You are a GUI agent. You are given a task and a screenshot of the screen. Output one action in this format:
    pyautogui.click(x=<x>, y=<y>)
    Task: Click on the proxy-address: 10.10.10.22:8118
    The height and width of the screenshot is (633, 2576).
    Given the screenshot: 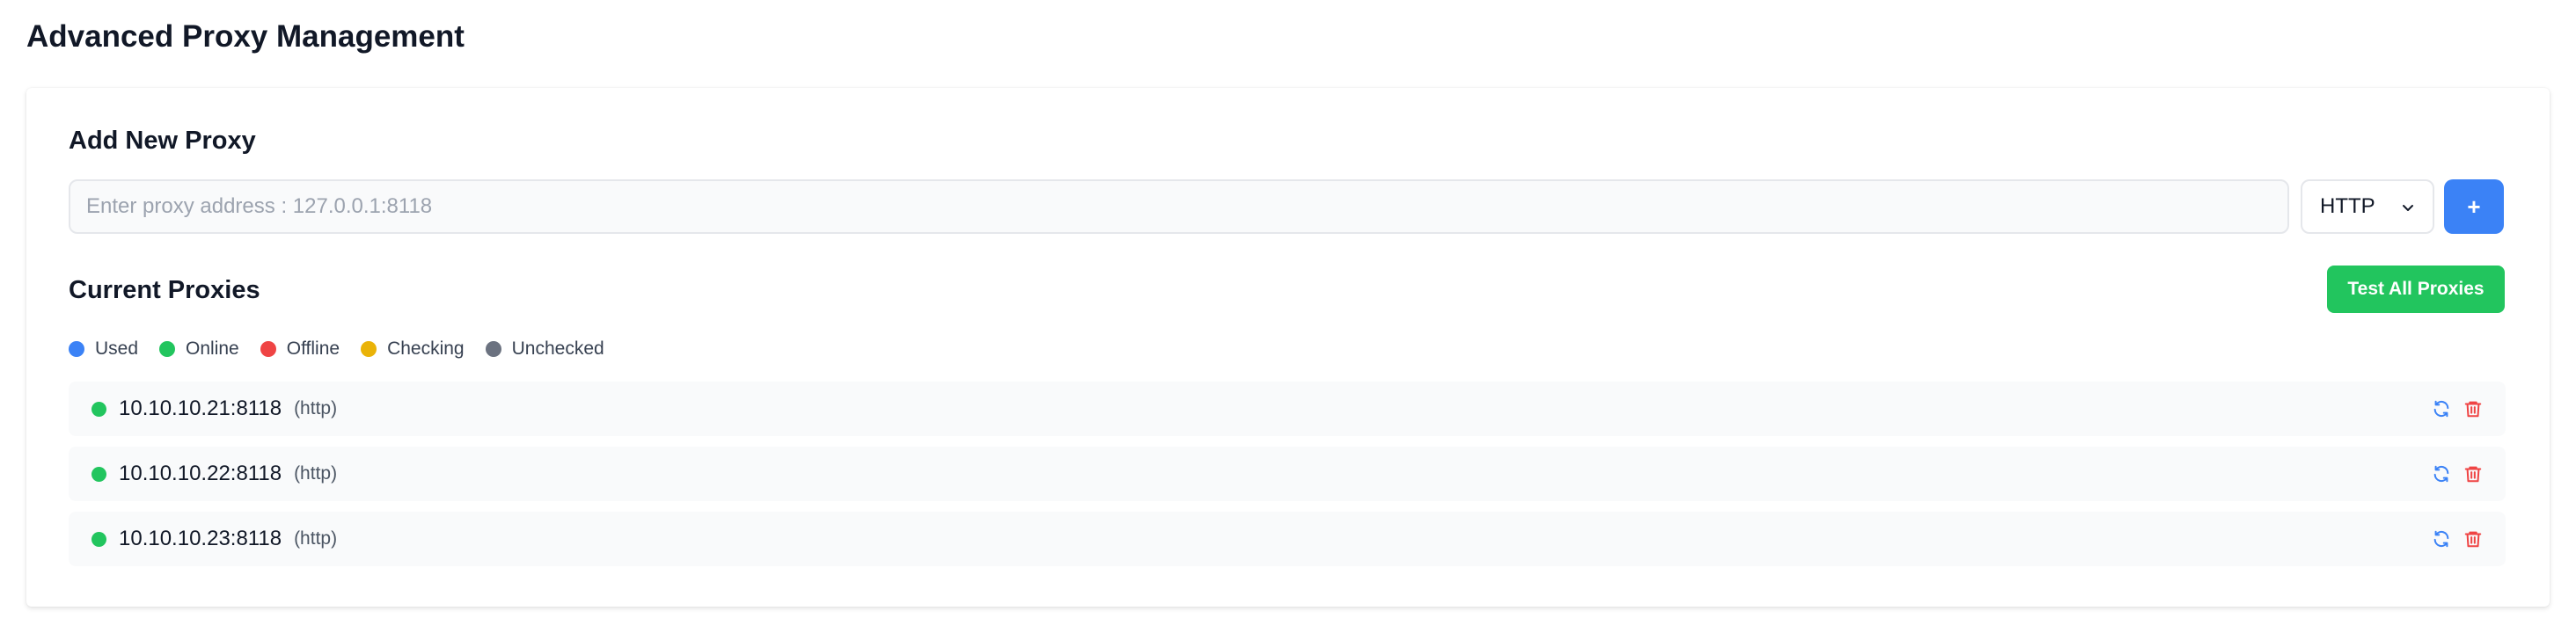 What is the action you would take?
    pyautogui.click(x=200, y=473)
    